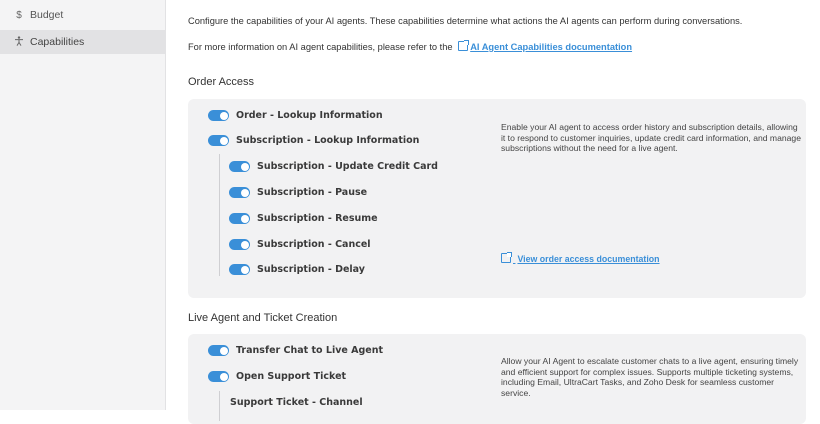  Describe the element at coordinates (19, 15) in the screenshot. I see `dollar-icon: $` at that location.